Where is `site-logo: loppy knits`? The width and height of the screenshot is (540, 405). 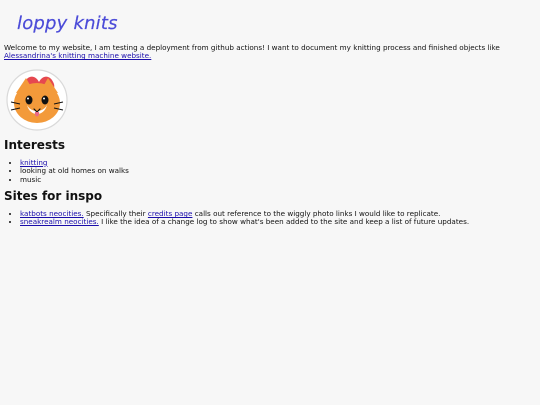
site-logo: loppy knits is located at coordinates (67, 23).